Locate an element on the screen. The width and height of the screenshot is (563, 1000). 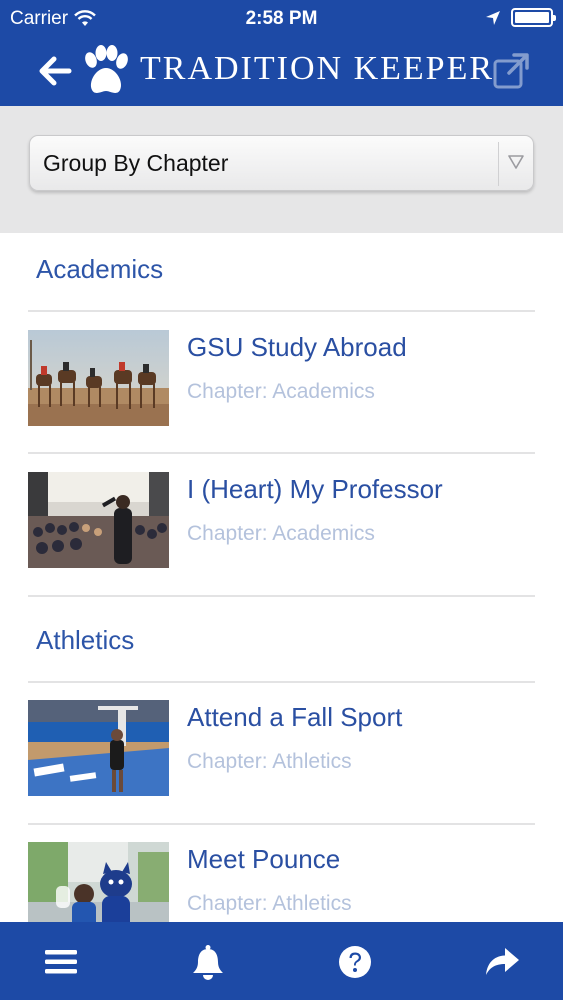
item-title: GSU Study Abroad is located at coordinates (297, 347).